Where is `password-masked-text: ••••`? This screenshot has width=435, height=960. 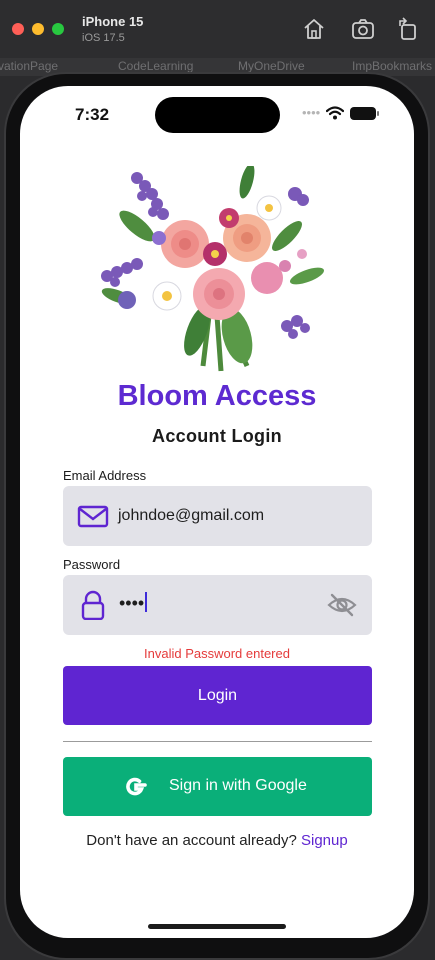
password-masked-text: •••• is located at coordinates (132, 603).